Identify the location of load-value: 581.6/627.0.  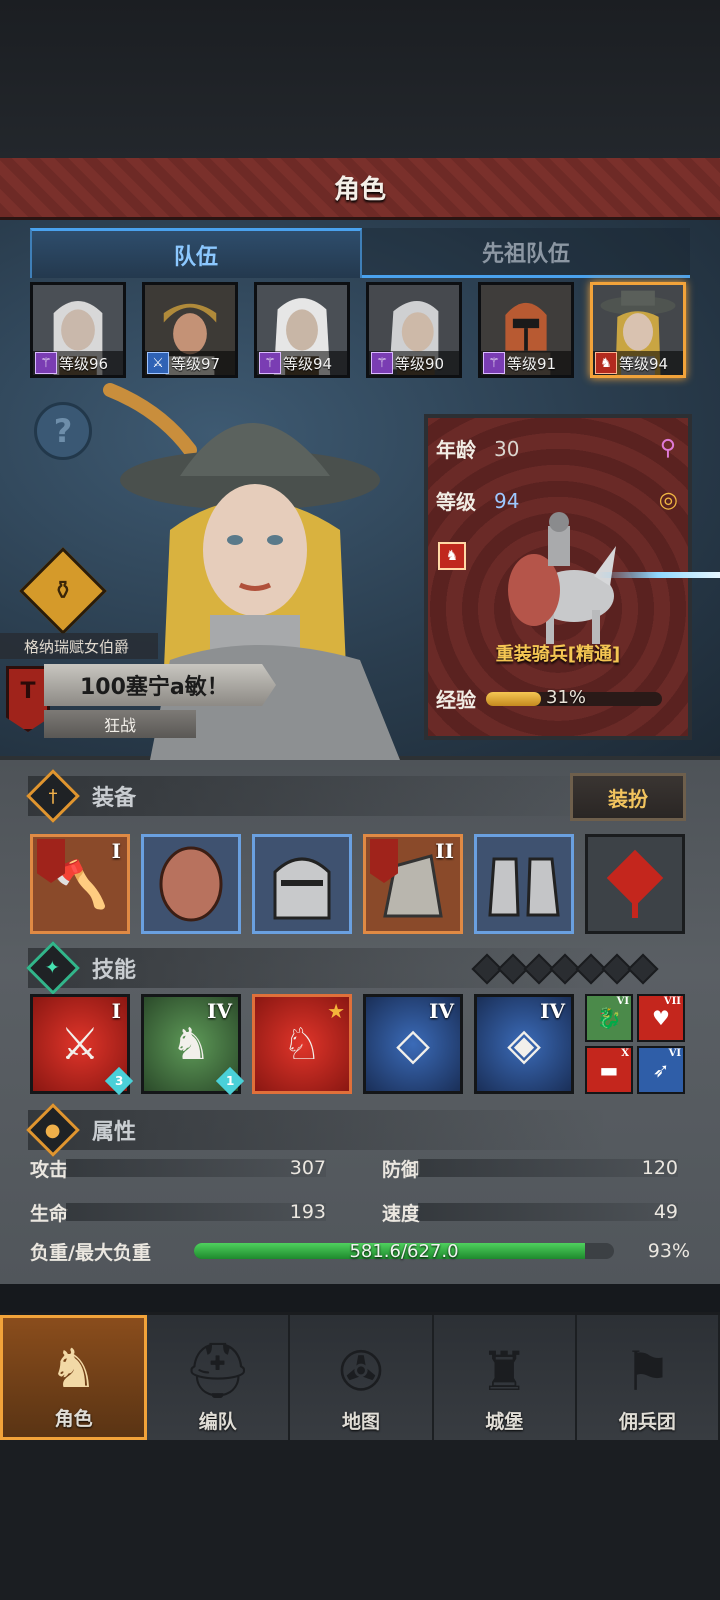
(404, 1251).